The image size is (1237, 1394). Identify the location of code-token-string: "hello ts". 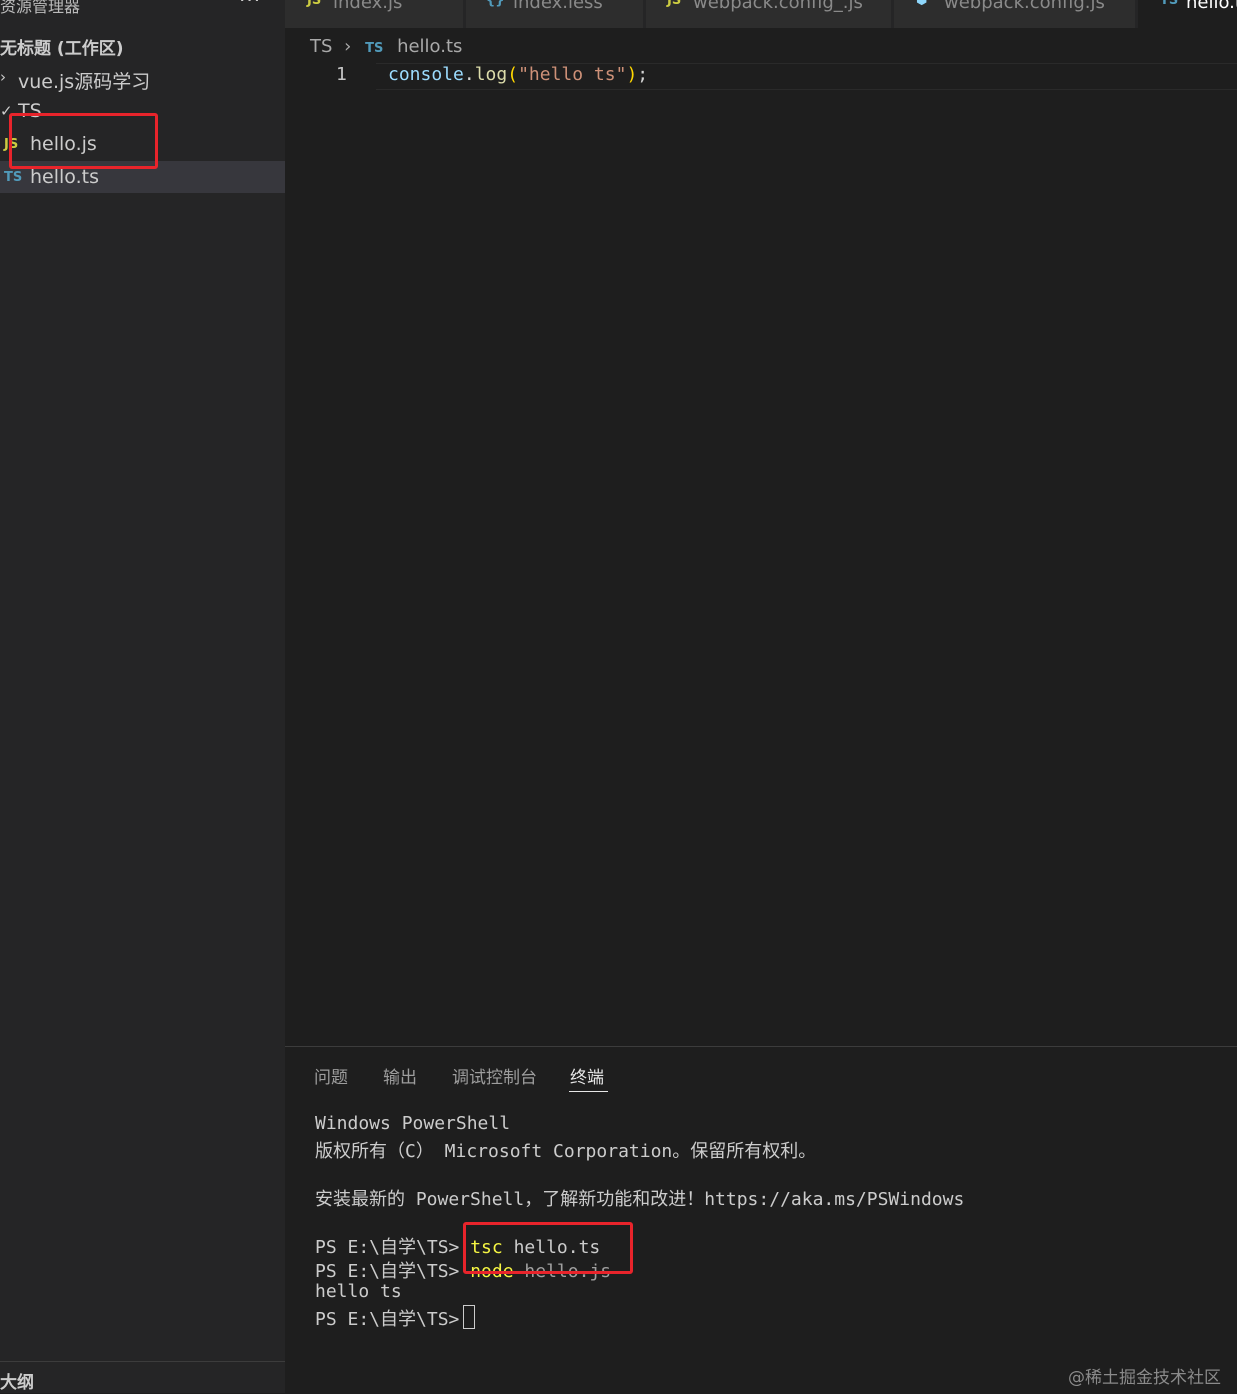
(572, 74).